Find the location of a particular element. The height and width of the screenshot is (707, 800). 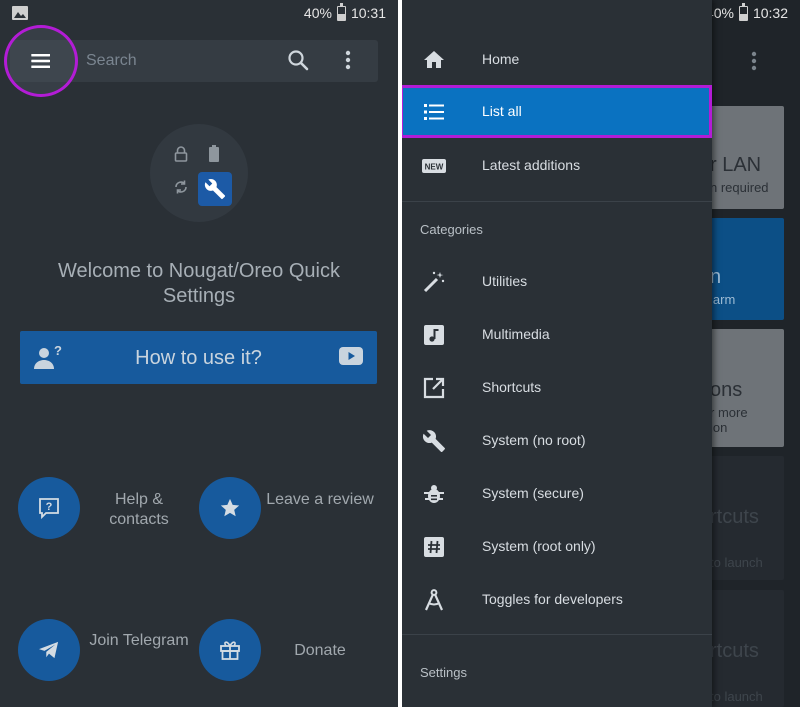

battery-tile-icon is located at coordinates (214, 153).